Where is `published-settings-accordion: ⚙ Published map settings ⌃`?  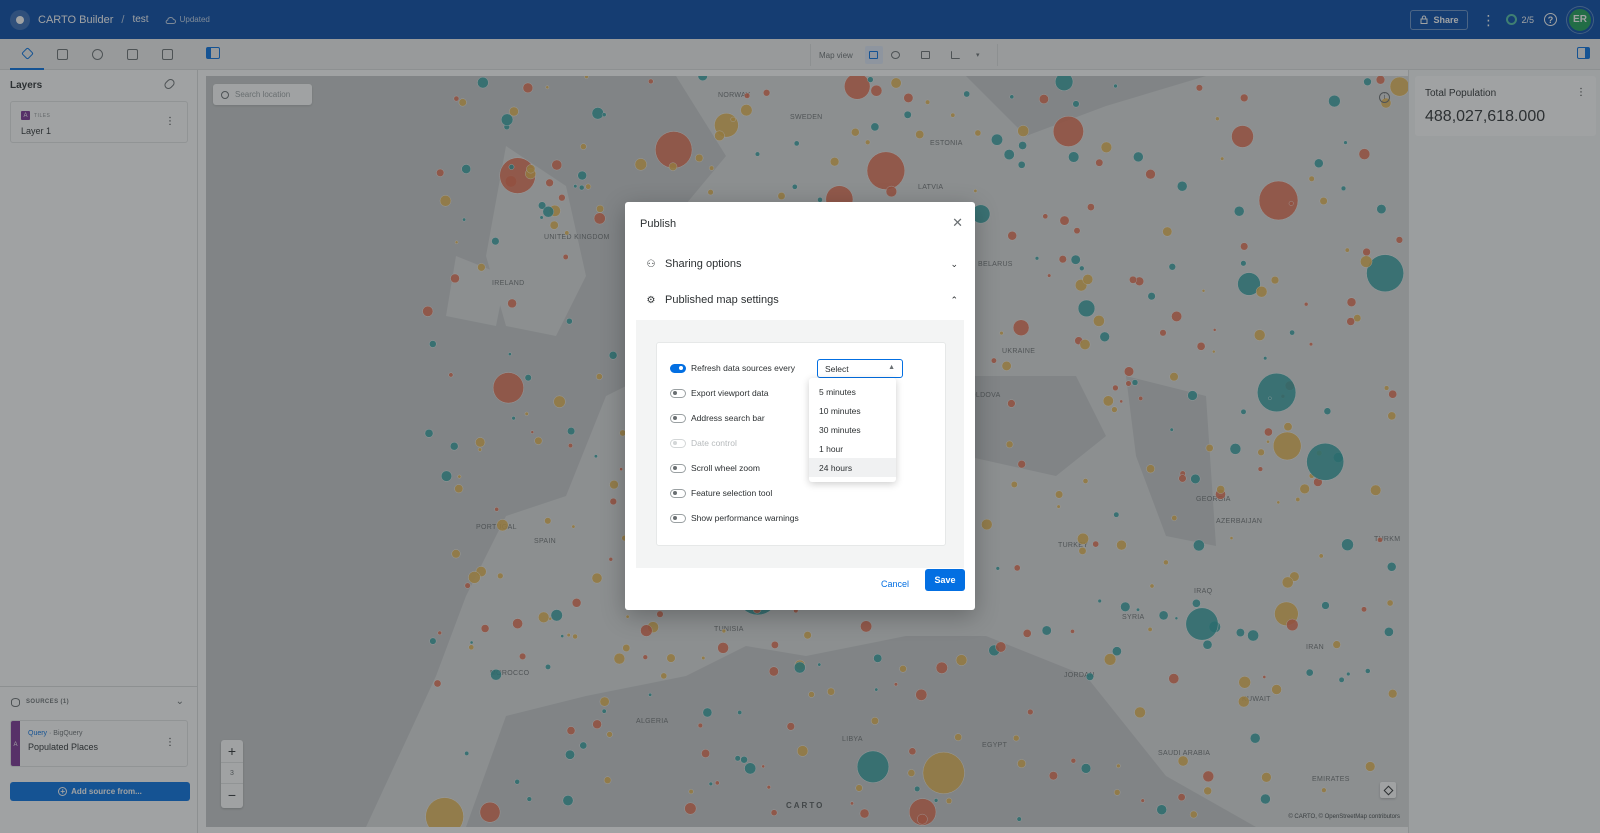 published-settings-accordion: ⚙ Published map settings ⌃ is located at coordinates (800, 300).